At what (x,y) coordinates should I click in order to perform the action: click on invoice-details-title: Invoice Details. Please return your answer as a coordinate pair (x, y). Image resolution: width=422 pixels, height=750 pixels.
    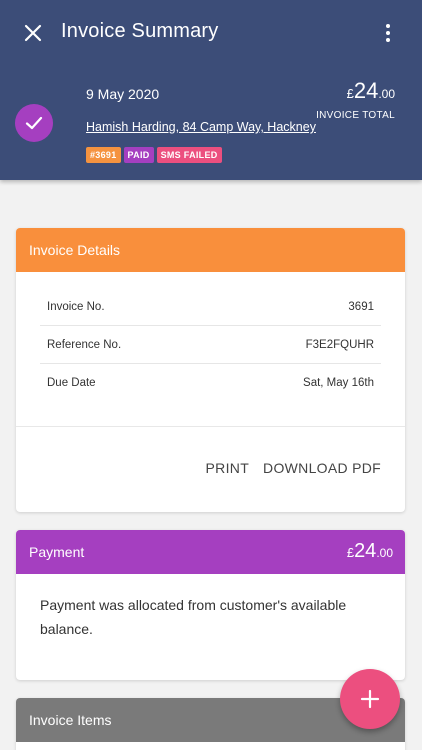
    Looking at the image, I should click on (75, 250).